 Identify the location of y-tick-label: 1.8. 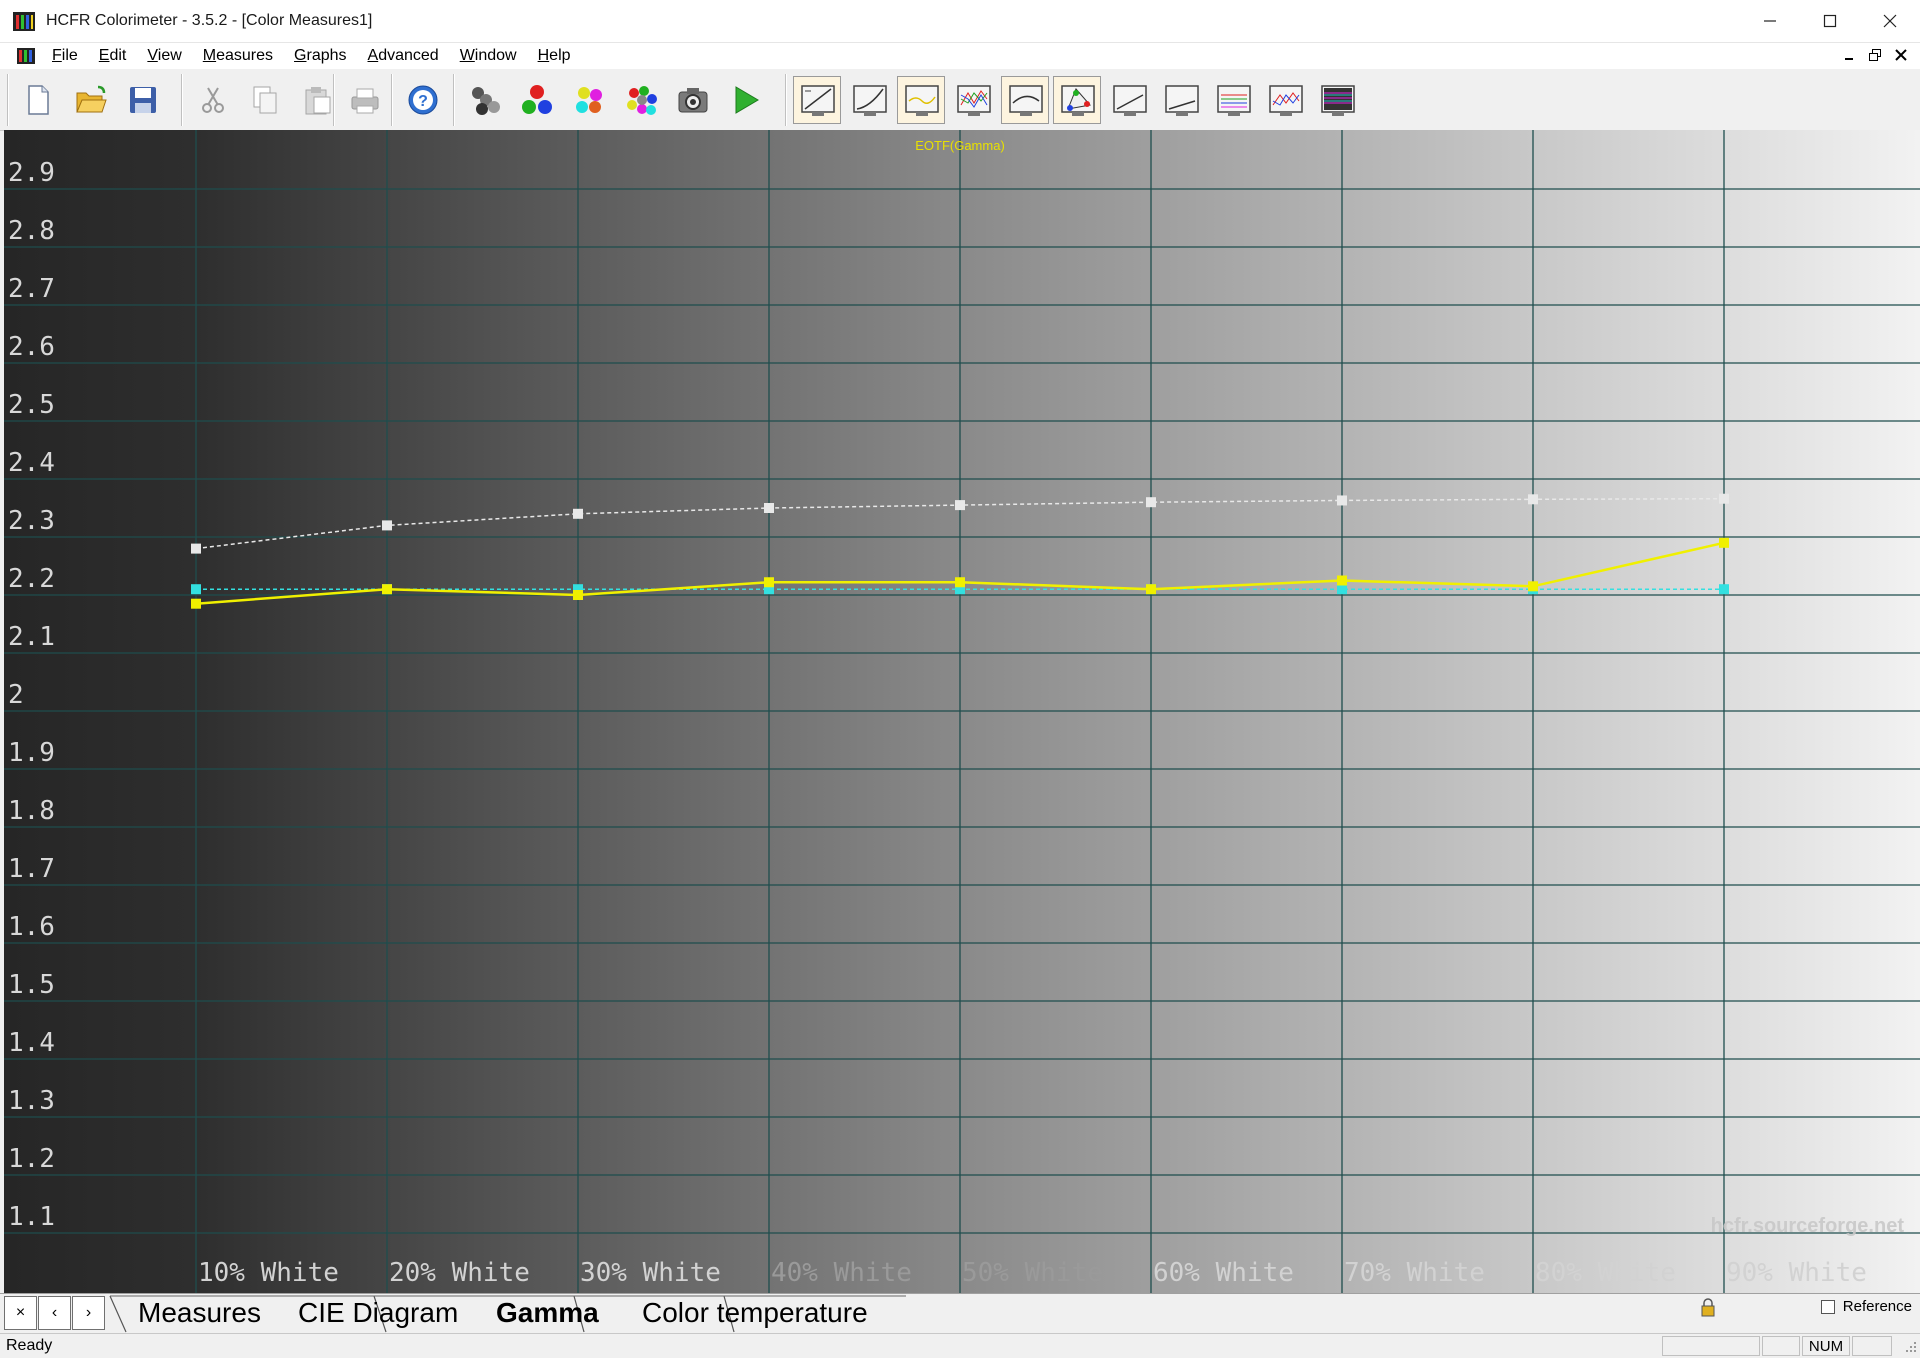
(31, 811).